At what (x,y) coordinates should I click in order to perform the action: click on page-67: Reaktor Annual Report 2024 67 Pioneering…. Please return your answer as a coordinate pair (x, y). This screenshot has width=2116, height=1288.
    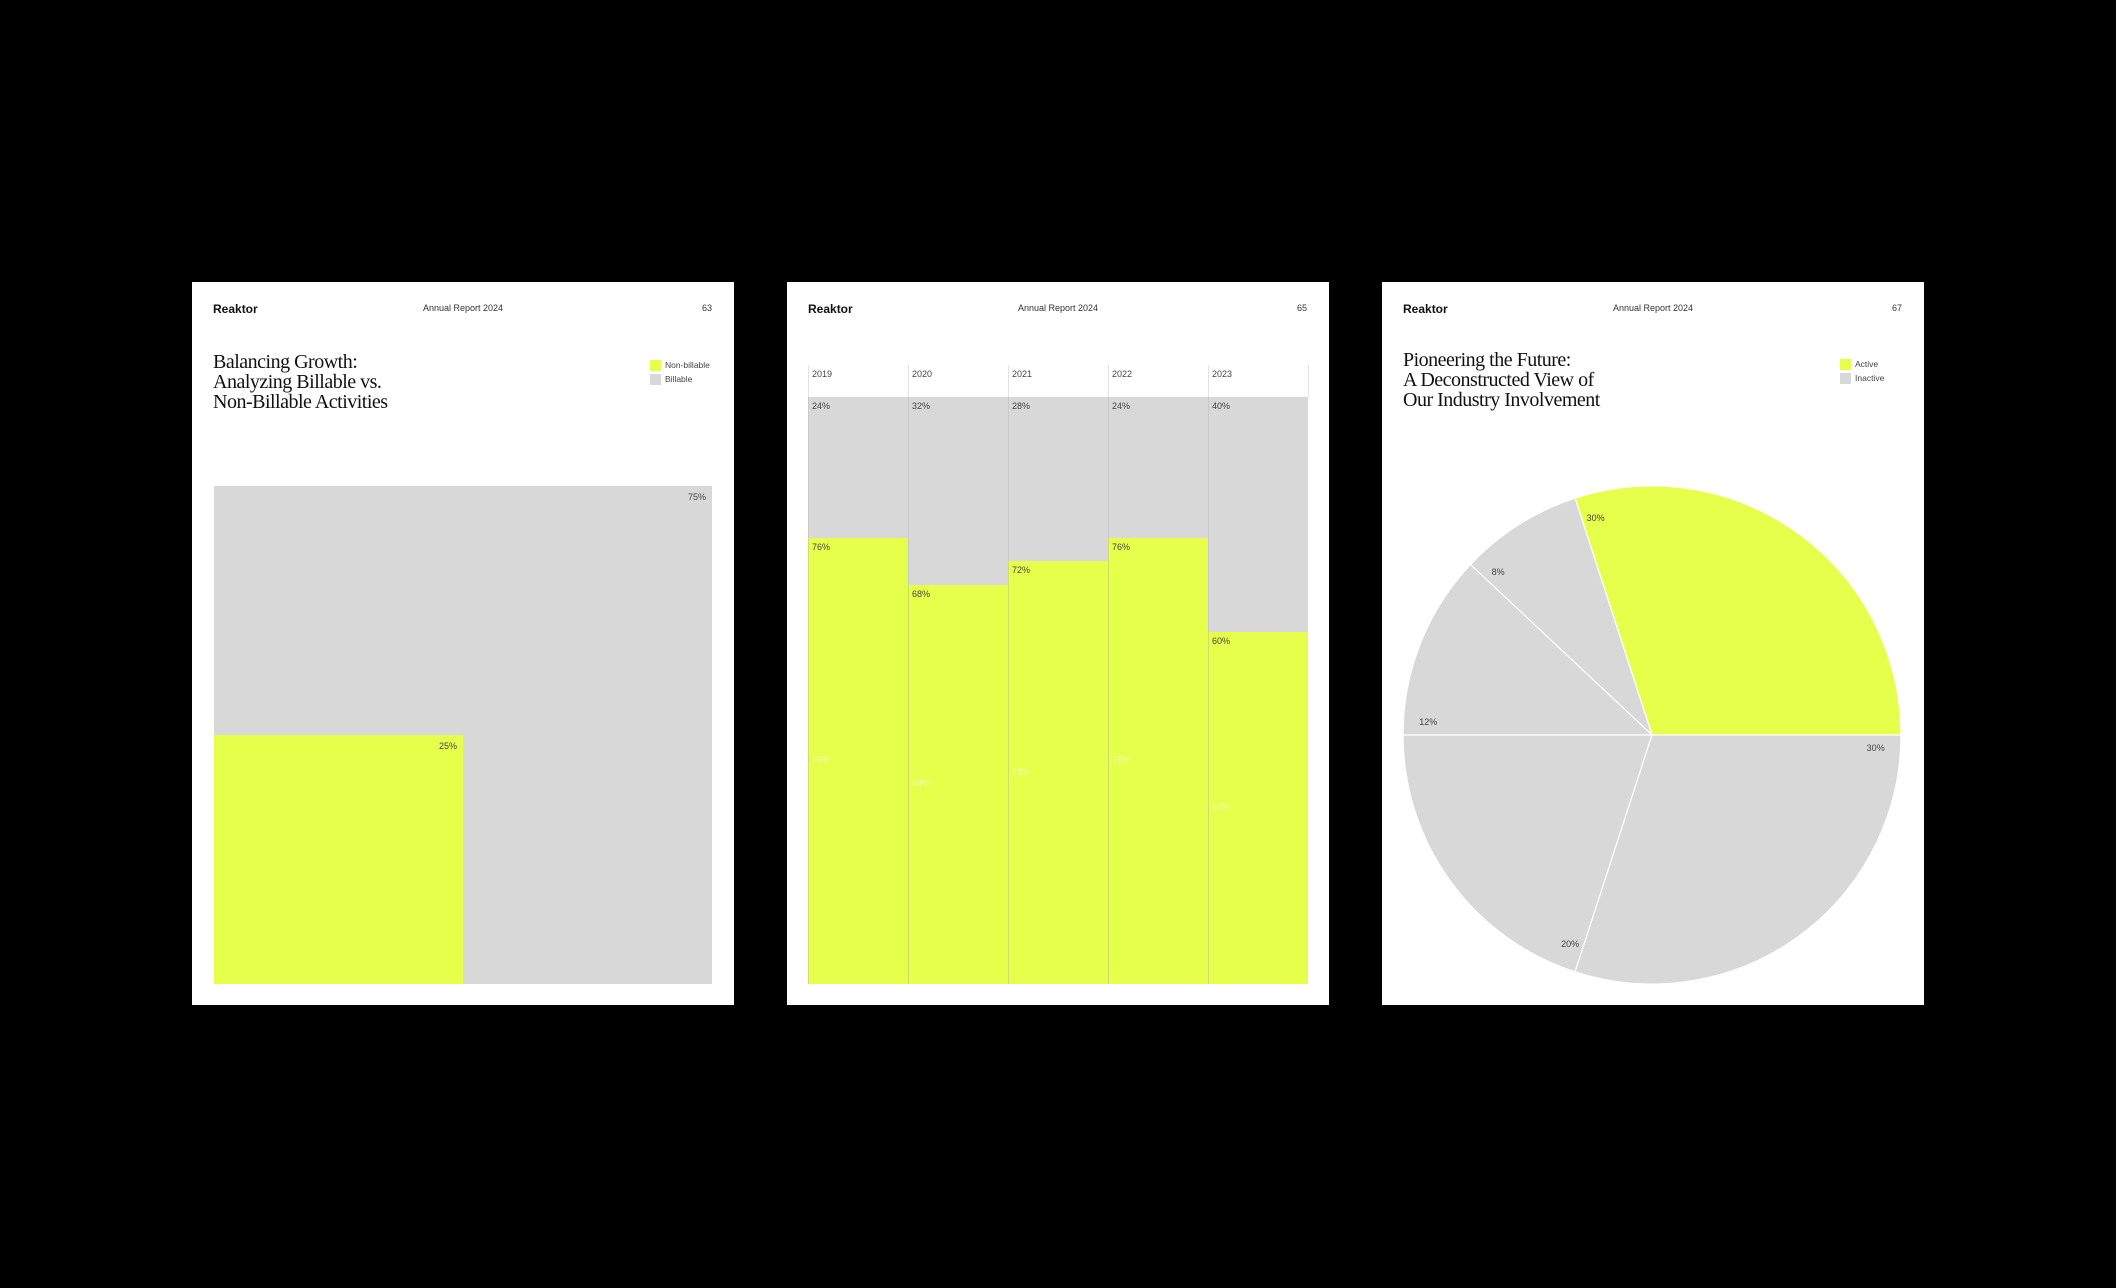
    Looking at the image, I should click on (1653, 643).